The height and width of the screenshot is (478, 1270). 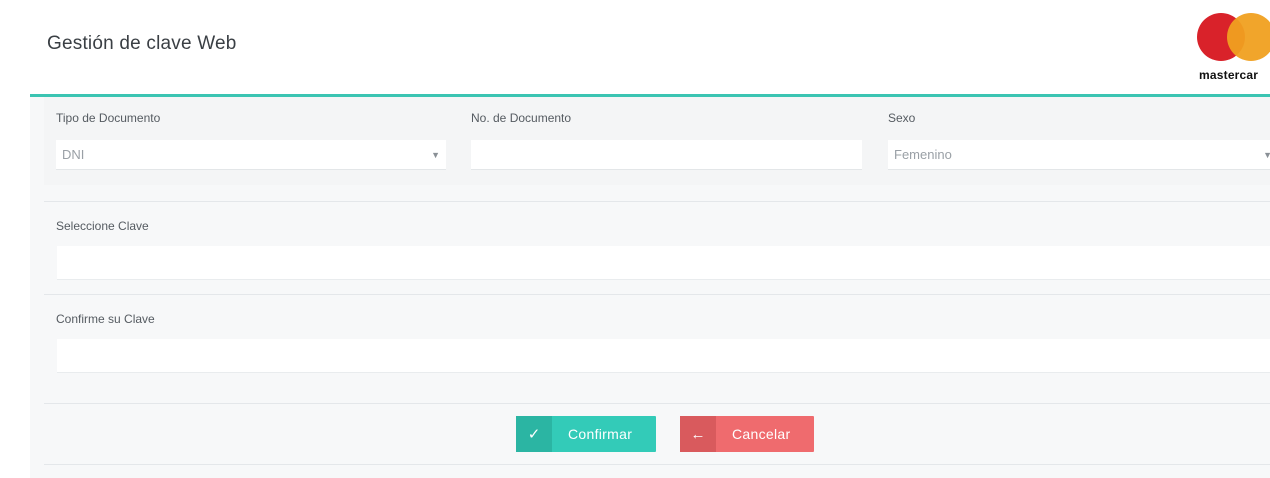 I want to click on page-title: Gestión de clave Web, so click(x=142, y=43).